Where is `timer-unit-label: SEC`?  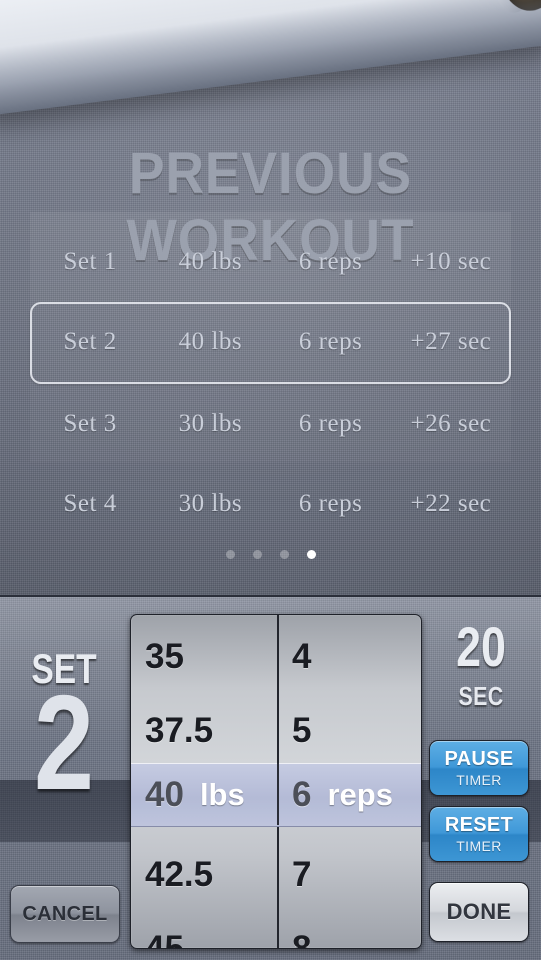 timer-unit-label: SEC is located at coordinates (481, 696).